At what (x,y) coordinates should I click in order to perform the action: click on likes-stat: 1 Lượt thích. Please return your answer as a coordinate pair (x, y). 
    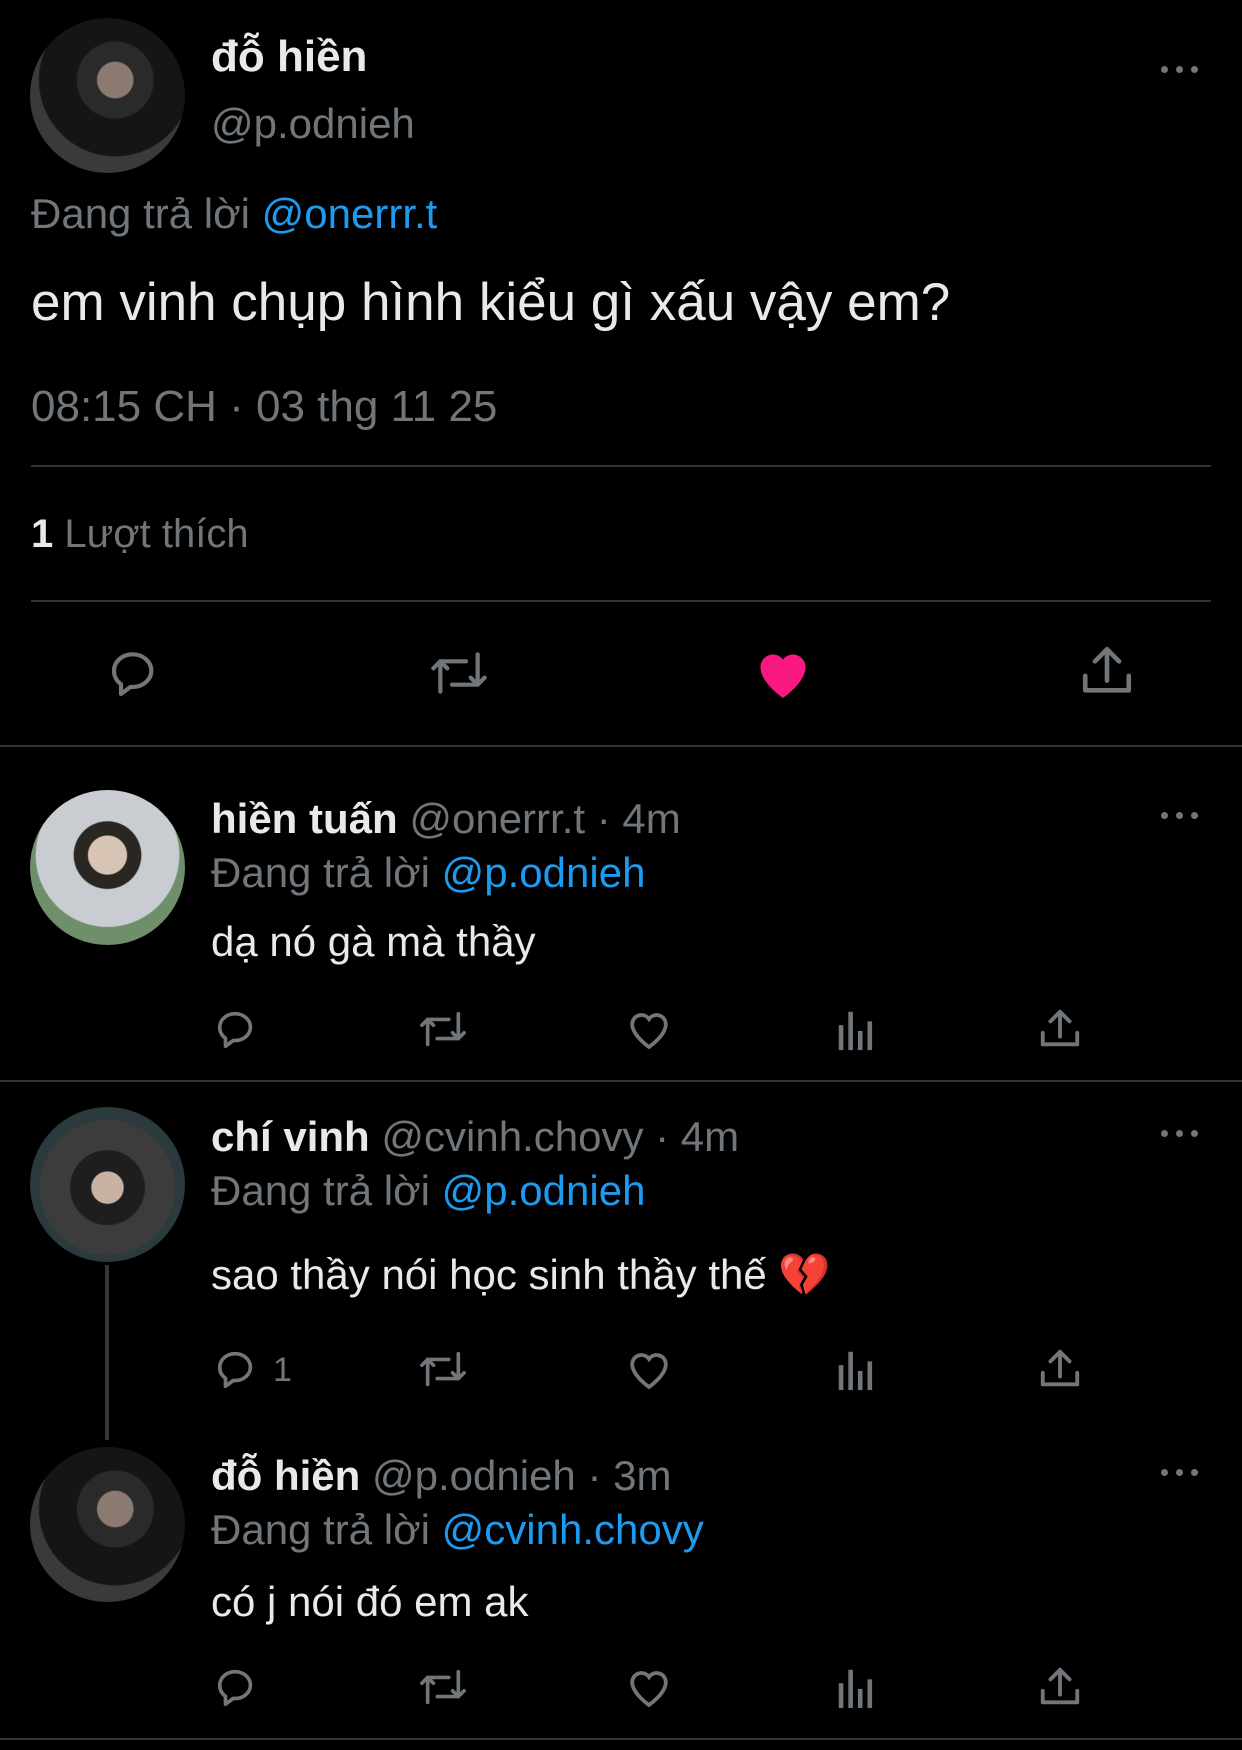
    Looking at the image, I should click on (140, 534).